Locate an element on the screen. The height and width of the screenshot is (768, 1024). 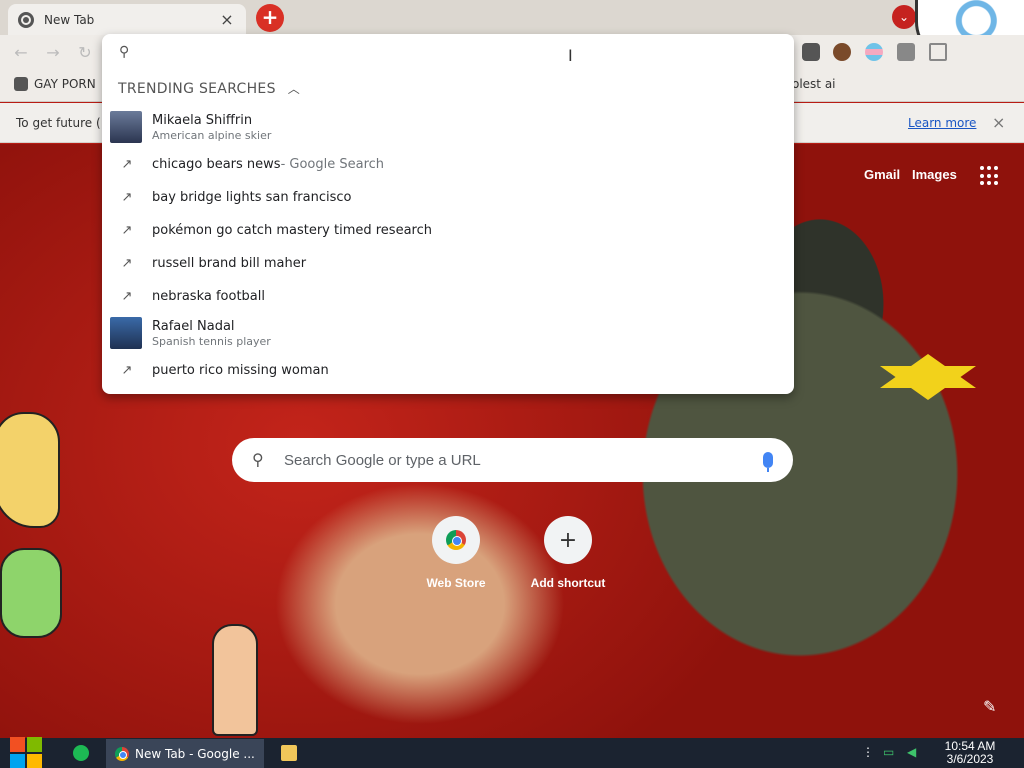
chevron-up-icon: ︿ is located at coordinates (294, 88).